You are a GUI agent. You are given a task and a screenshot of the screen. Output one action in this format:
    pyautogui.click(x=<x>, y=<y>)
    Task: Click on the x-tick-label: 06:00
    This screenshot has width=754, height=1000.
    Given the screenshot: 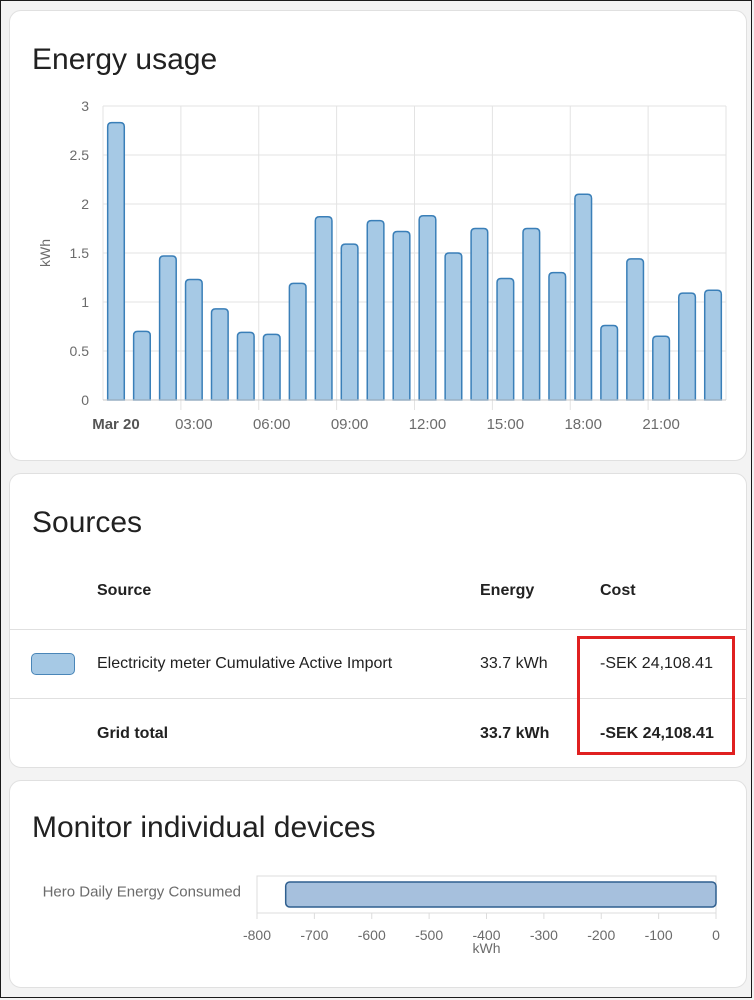 What is the action you would take?
    pyautogui.click(x=272, y=424)
    